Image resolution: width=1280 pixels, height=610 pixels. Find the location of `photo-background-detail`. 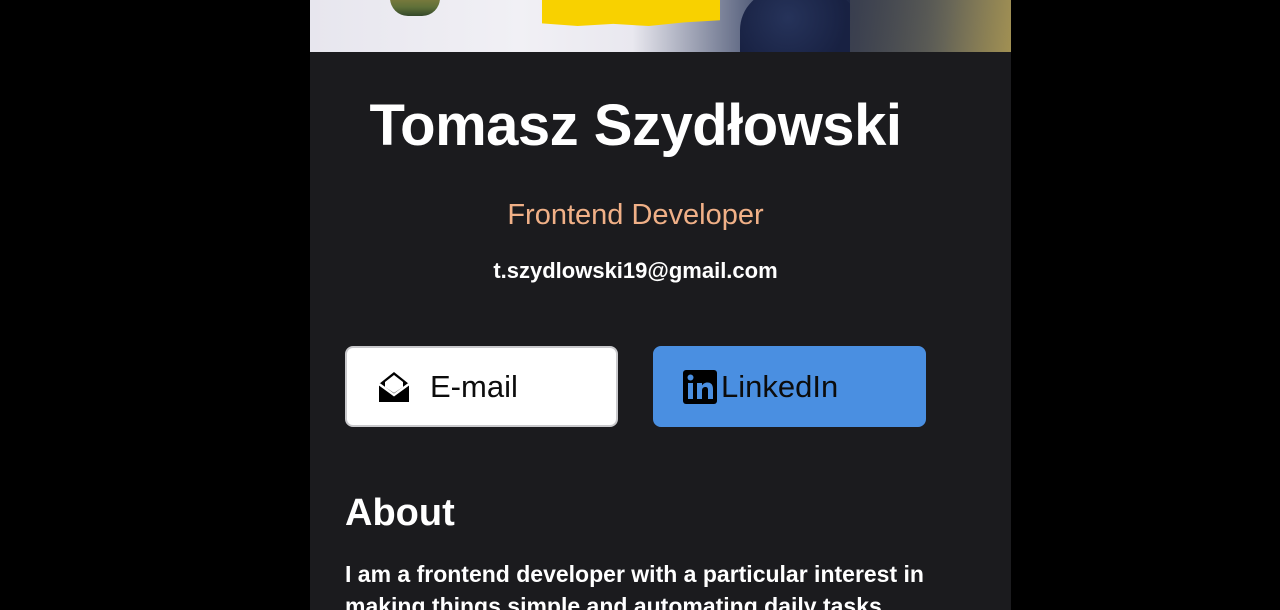

photo-background-detail is located at coordinates (930, 26).